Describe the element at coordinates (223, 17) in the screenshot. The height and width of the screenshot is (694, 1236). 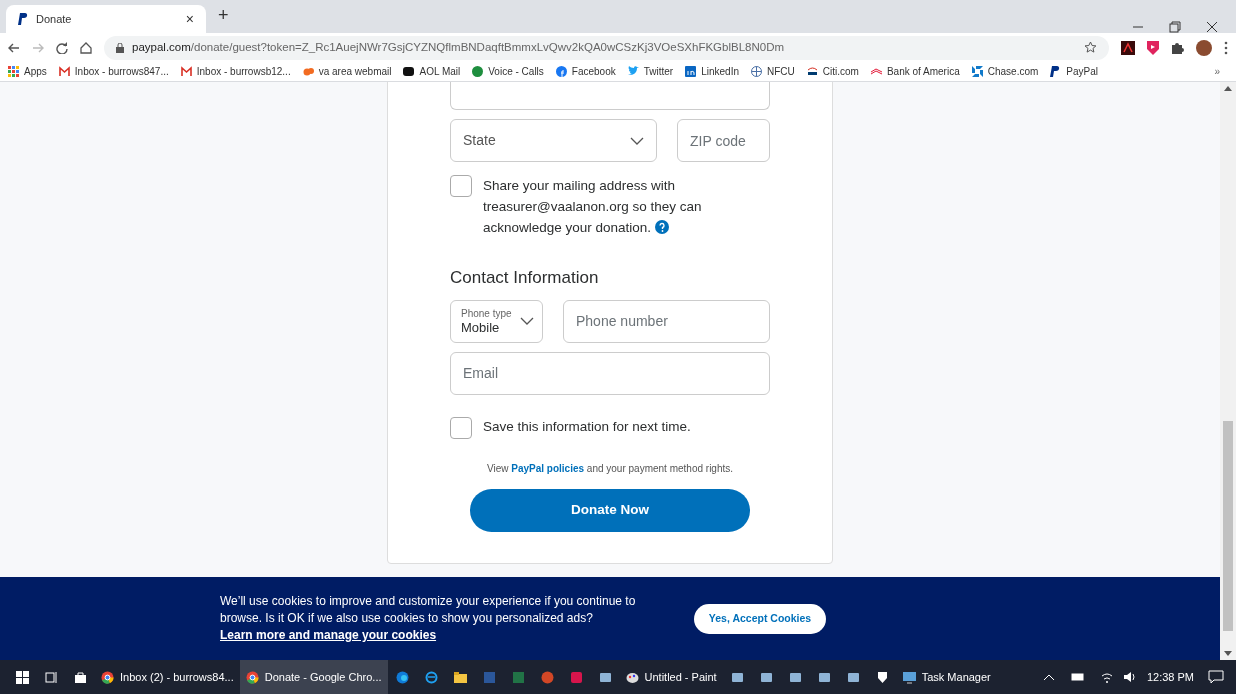
I see `new-tab-button: +` at that location.